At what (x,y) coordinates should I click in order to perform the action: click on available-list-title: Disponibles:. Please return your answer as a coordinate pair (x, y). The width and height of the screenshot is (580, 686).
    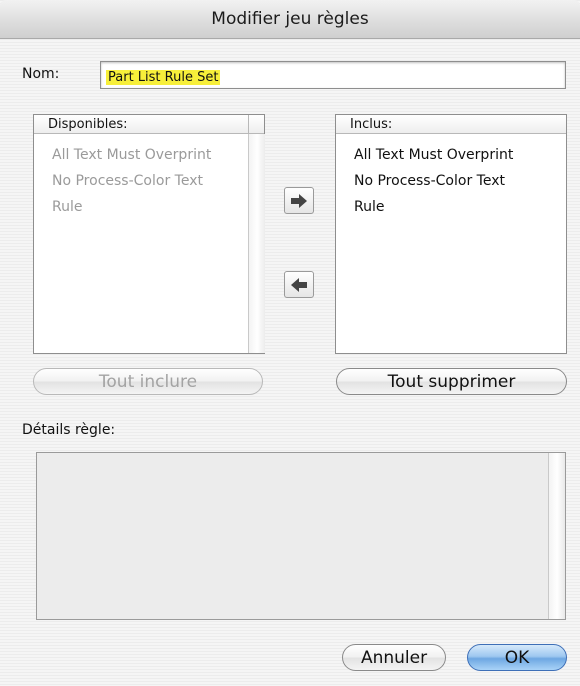
    Looking at the image, I should click on (88, 124).